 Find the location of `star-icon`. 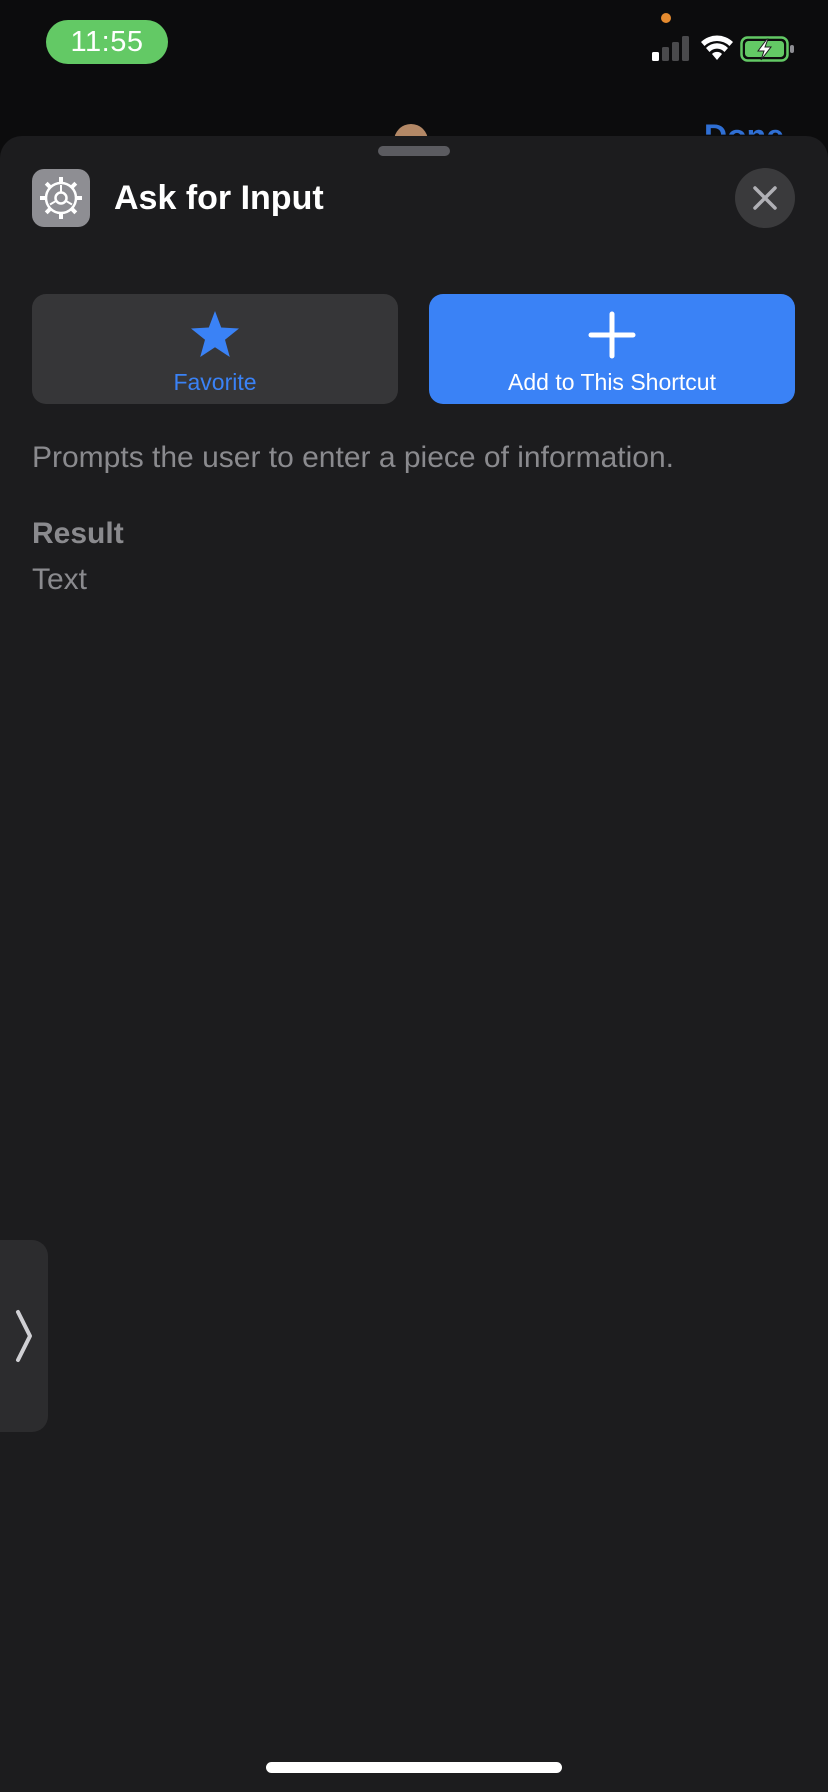

star-icon is located at coordinates (215, 334).